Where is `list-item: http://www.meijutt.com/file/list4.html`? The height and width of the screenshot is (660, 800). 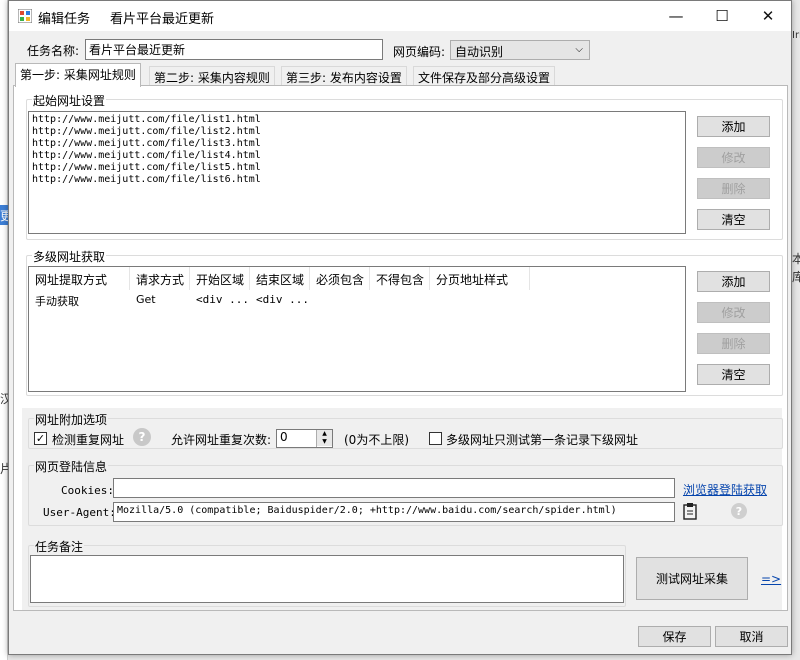 list-item: http://www.meijutt.com/file/list4.html is located at coordinates (357, 156).